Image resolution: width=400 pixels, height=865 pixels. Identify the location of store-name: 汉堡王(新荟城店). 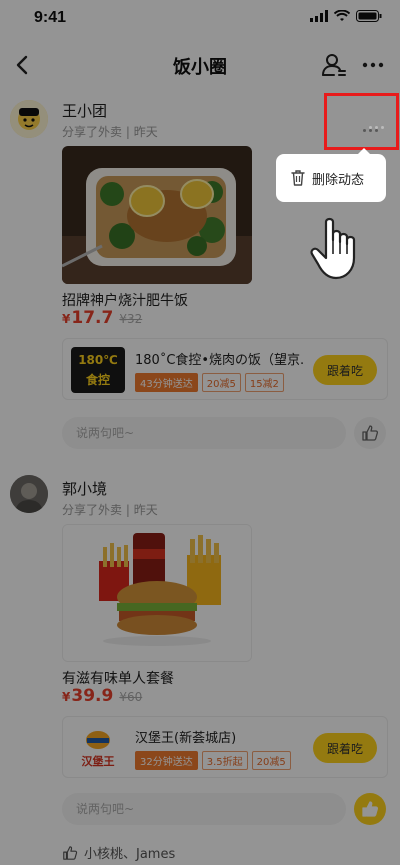
(186, 738).